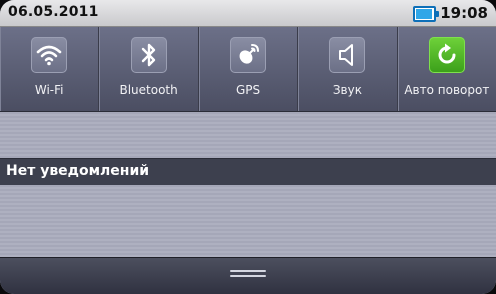  I want to click on grip-icon, so click(248, 275).